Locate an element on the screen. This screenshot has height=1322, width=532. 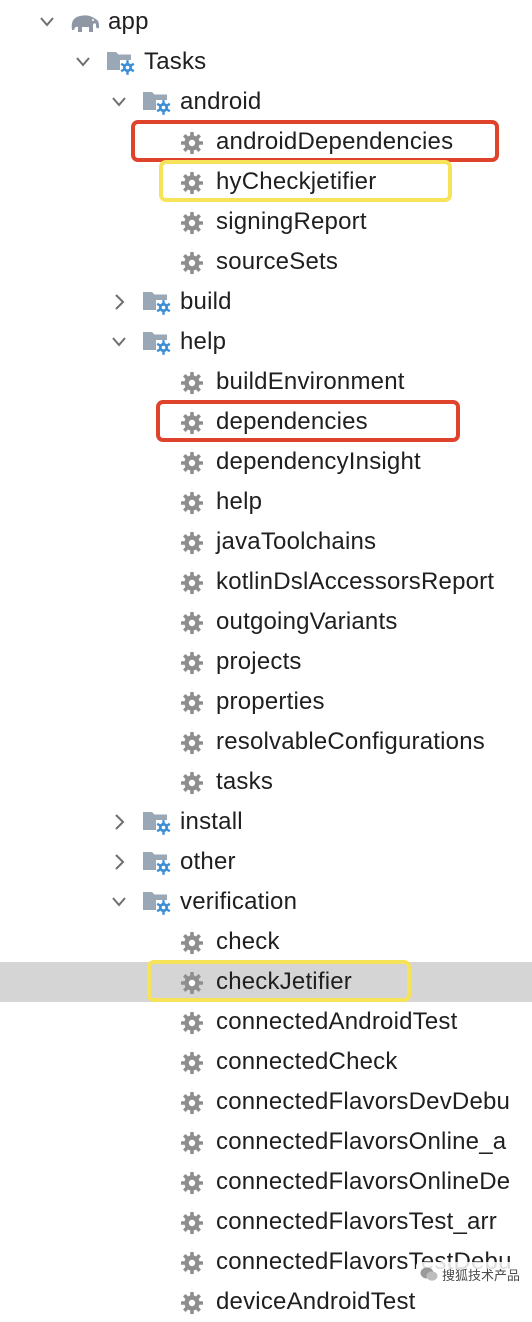
tree-row-properties: properties is located at coordinates (266, 702).